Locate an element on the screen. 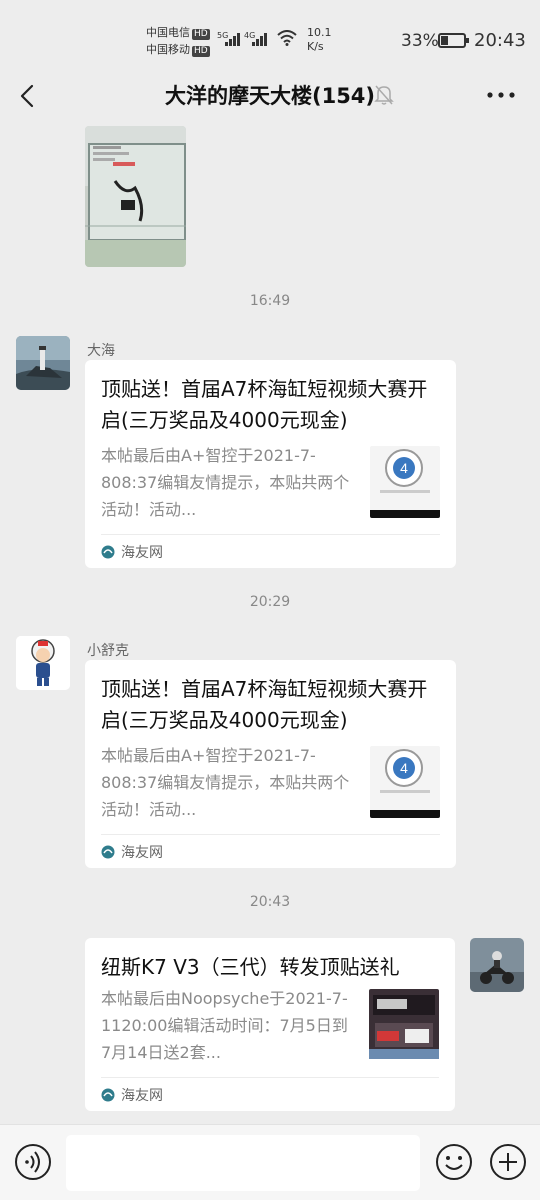  chat-header: 大洋的摩天大楼(154) is located at coordinates (270, 96).